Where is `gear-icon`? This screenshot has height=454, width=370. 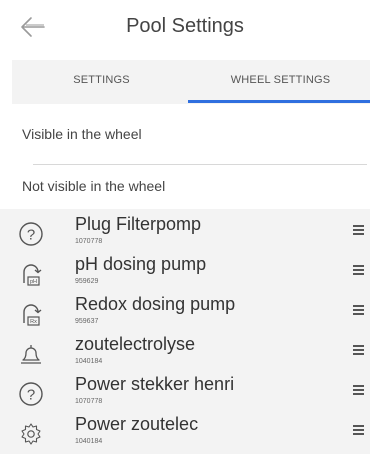 gear-icon is located at coordinates (31, 434).